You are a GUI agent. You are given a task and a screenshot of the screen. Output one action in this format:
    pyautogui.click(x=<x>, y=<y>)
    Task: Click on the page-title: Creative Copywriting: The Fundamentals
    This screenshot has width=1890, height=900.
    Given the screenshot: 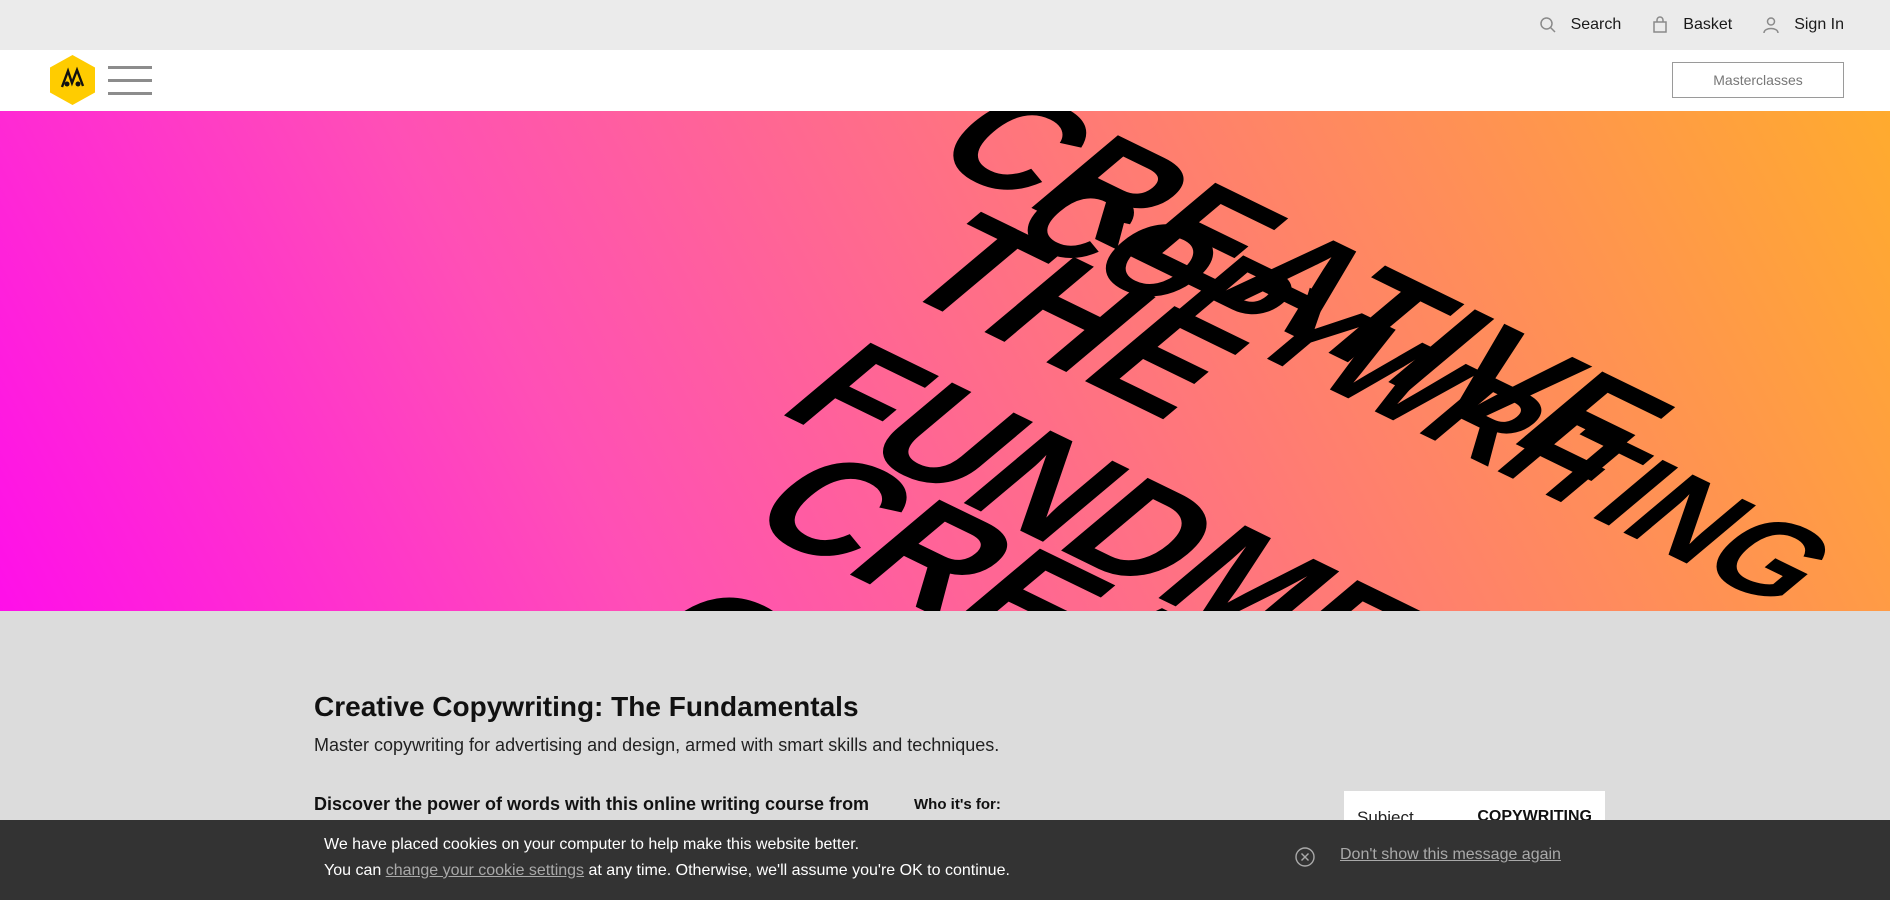 What is the action you would take?
    pyautogui.click(x=586, y=706)
    